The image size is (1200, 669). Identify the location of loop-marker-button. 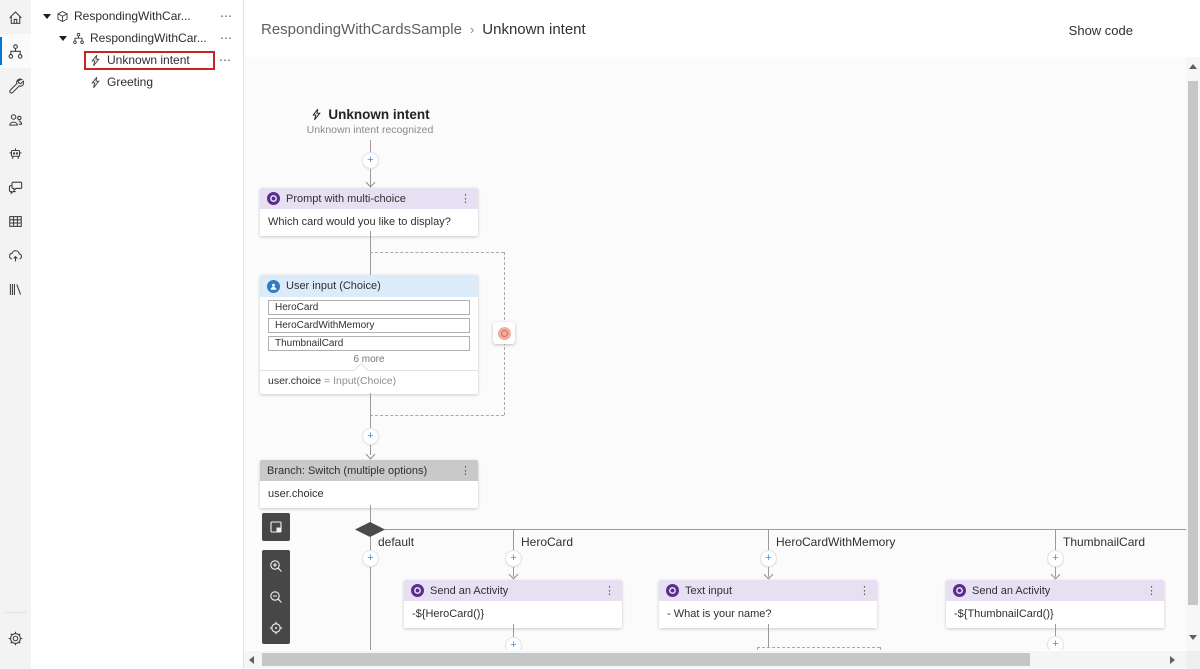
(504, 333).